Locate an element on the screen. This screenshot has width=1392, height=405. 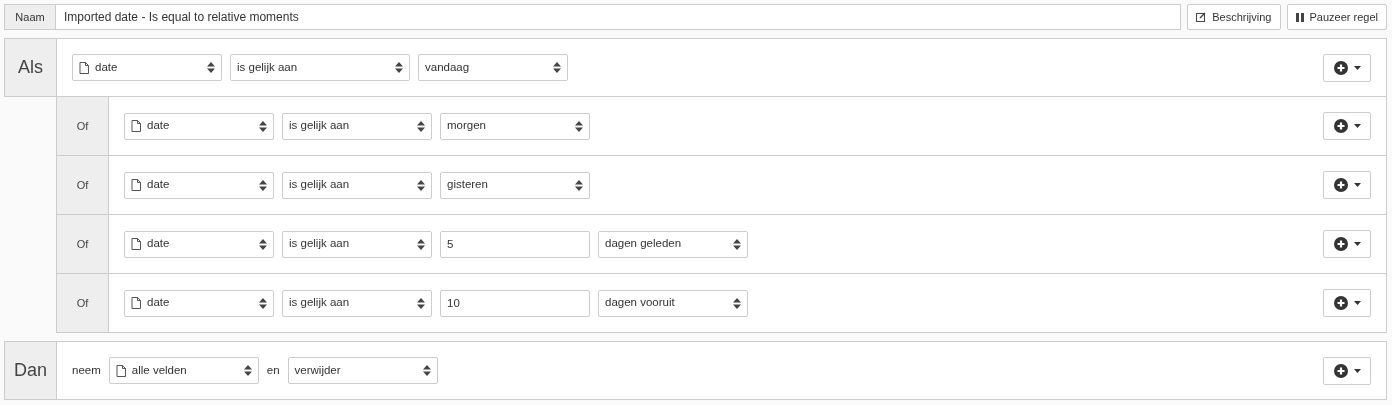
field-dropdown: alle velden is located at coordinates (183, 370).